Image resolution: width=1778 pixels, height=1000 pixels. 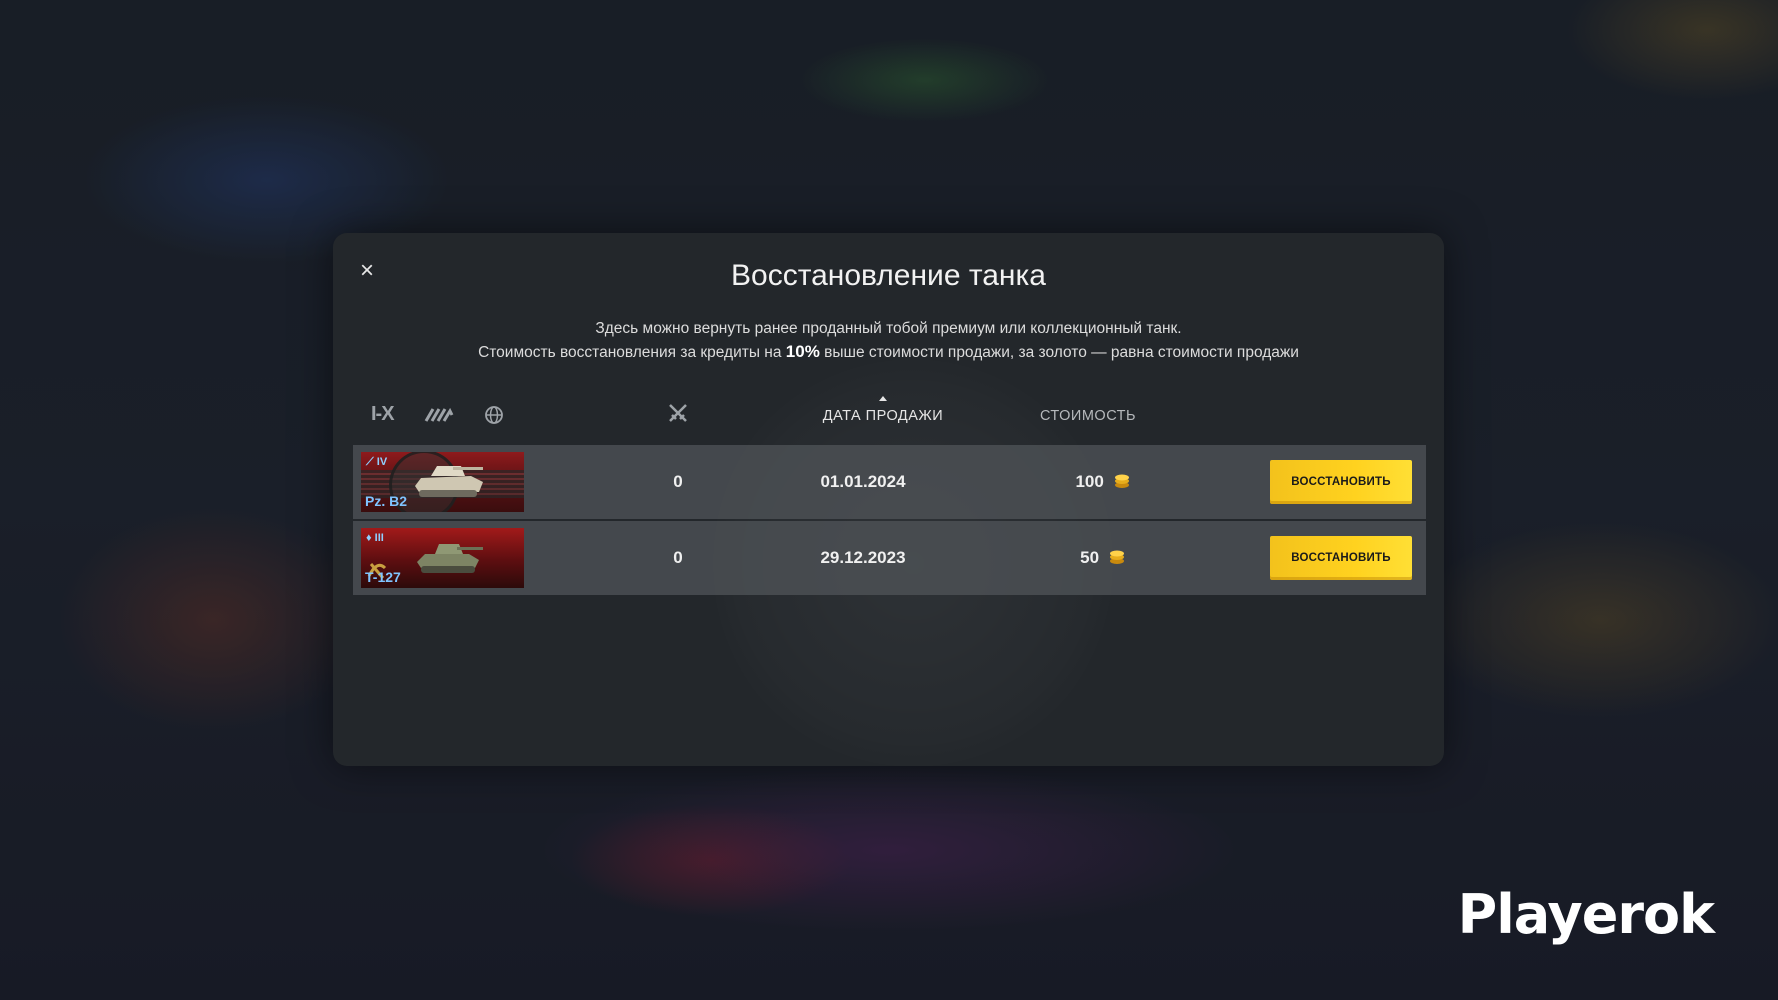 I want to click on cost-header-label: СТОИМОСТЬ, so click(x=1088, y=416).